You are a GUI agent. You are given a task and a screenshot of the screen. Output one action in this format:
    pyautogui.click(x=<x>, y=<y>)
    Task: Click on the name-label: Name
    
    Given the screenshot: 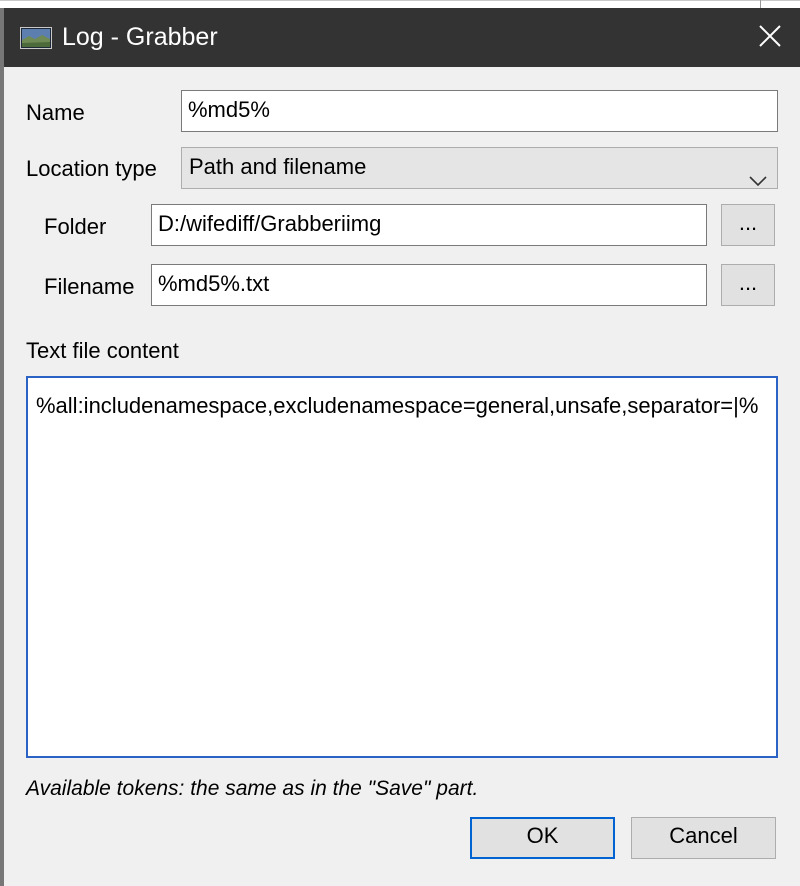 What is the action you would take?
    pyautogui.click(x=55, y=112)
    